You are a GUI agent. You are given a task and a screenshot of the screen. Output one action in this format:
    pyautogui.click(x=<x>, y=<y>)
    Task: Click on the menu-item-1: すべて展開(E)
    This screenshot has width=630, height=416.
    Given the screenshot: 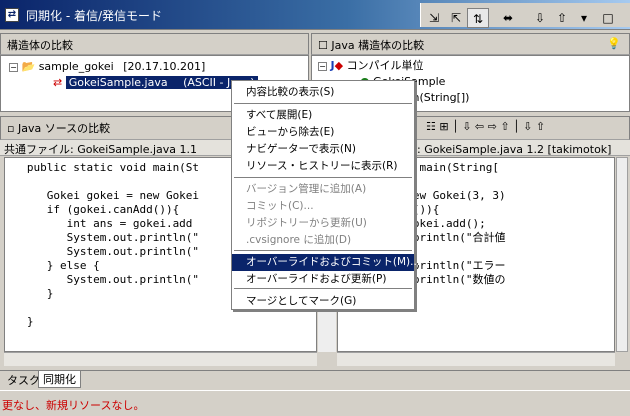 What is the action you would take?
    pyautogui.click(x=323, y=115)
    